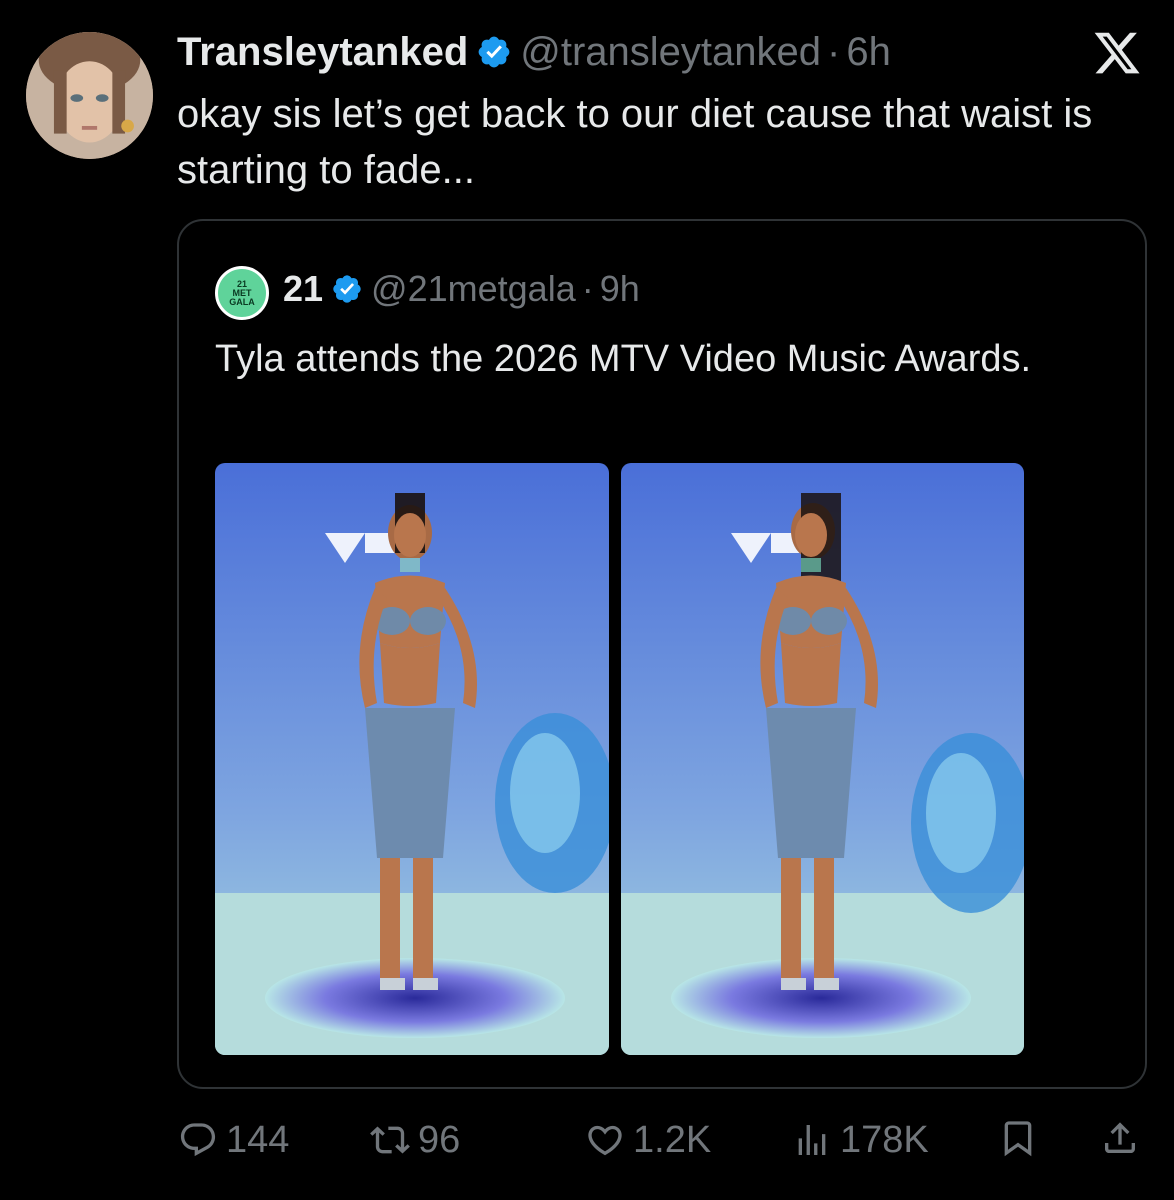 This screenshot has width=1174, height=1200. I want to click on bookmark-icon, so click(1018, 1139).